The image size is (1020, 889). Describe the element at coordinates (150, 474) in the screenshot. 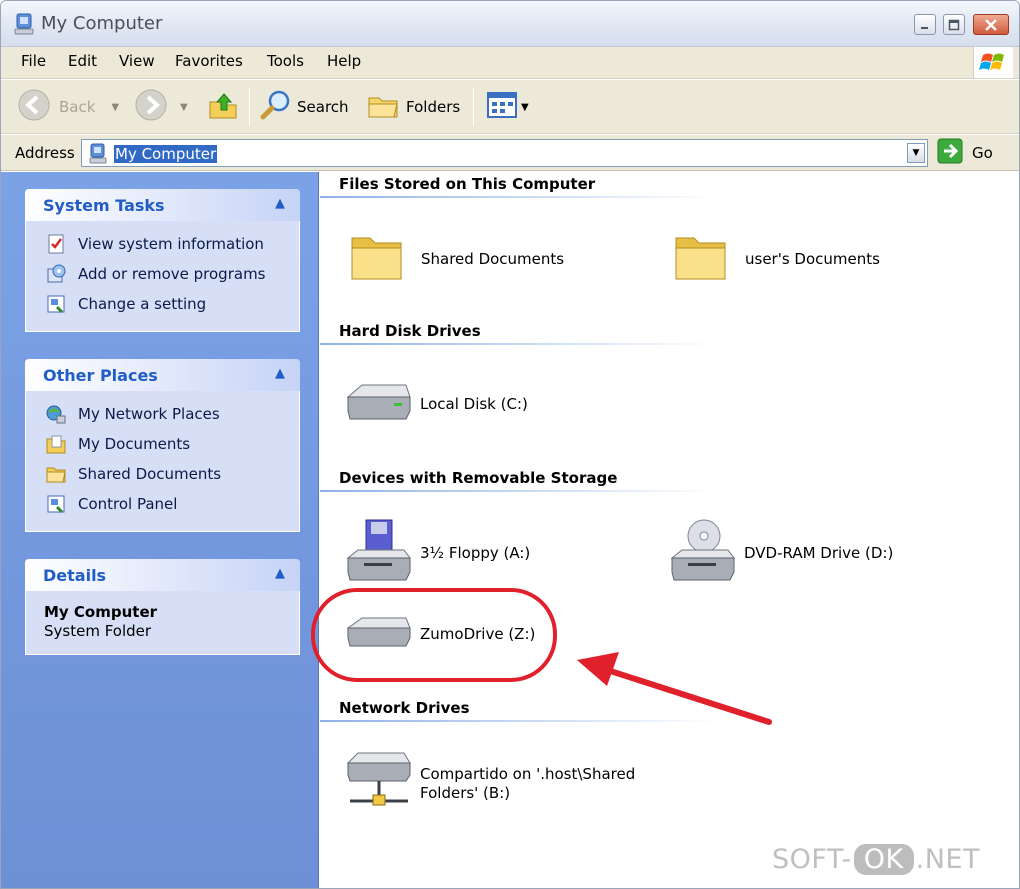

I see `place-label: Shared Documents` at that location.